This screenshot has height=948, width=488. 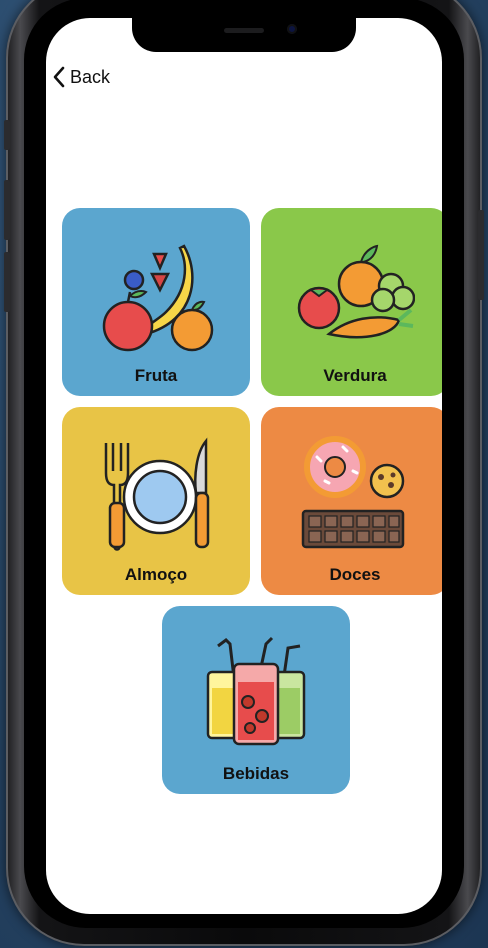 I want to click on drinks-icon, so click(x=256, y=691).